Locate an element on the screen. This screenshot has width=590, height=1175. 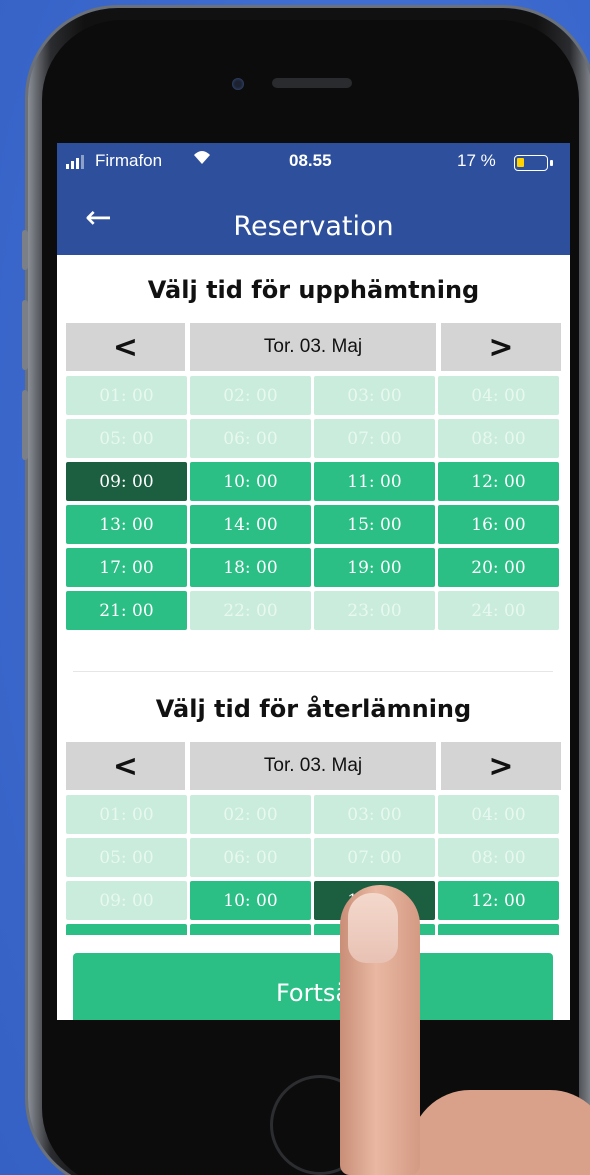
return-date-label: Tor. 03. Maj is located at coordinates (313, 766).